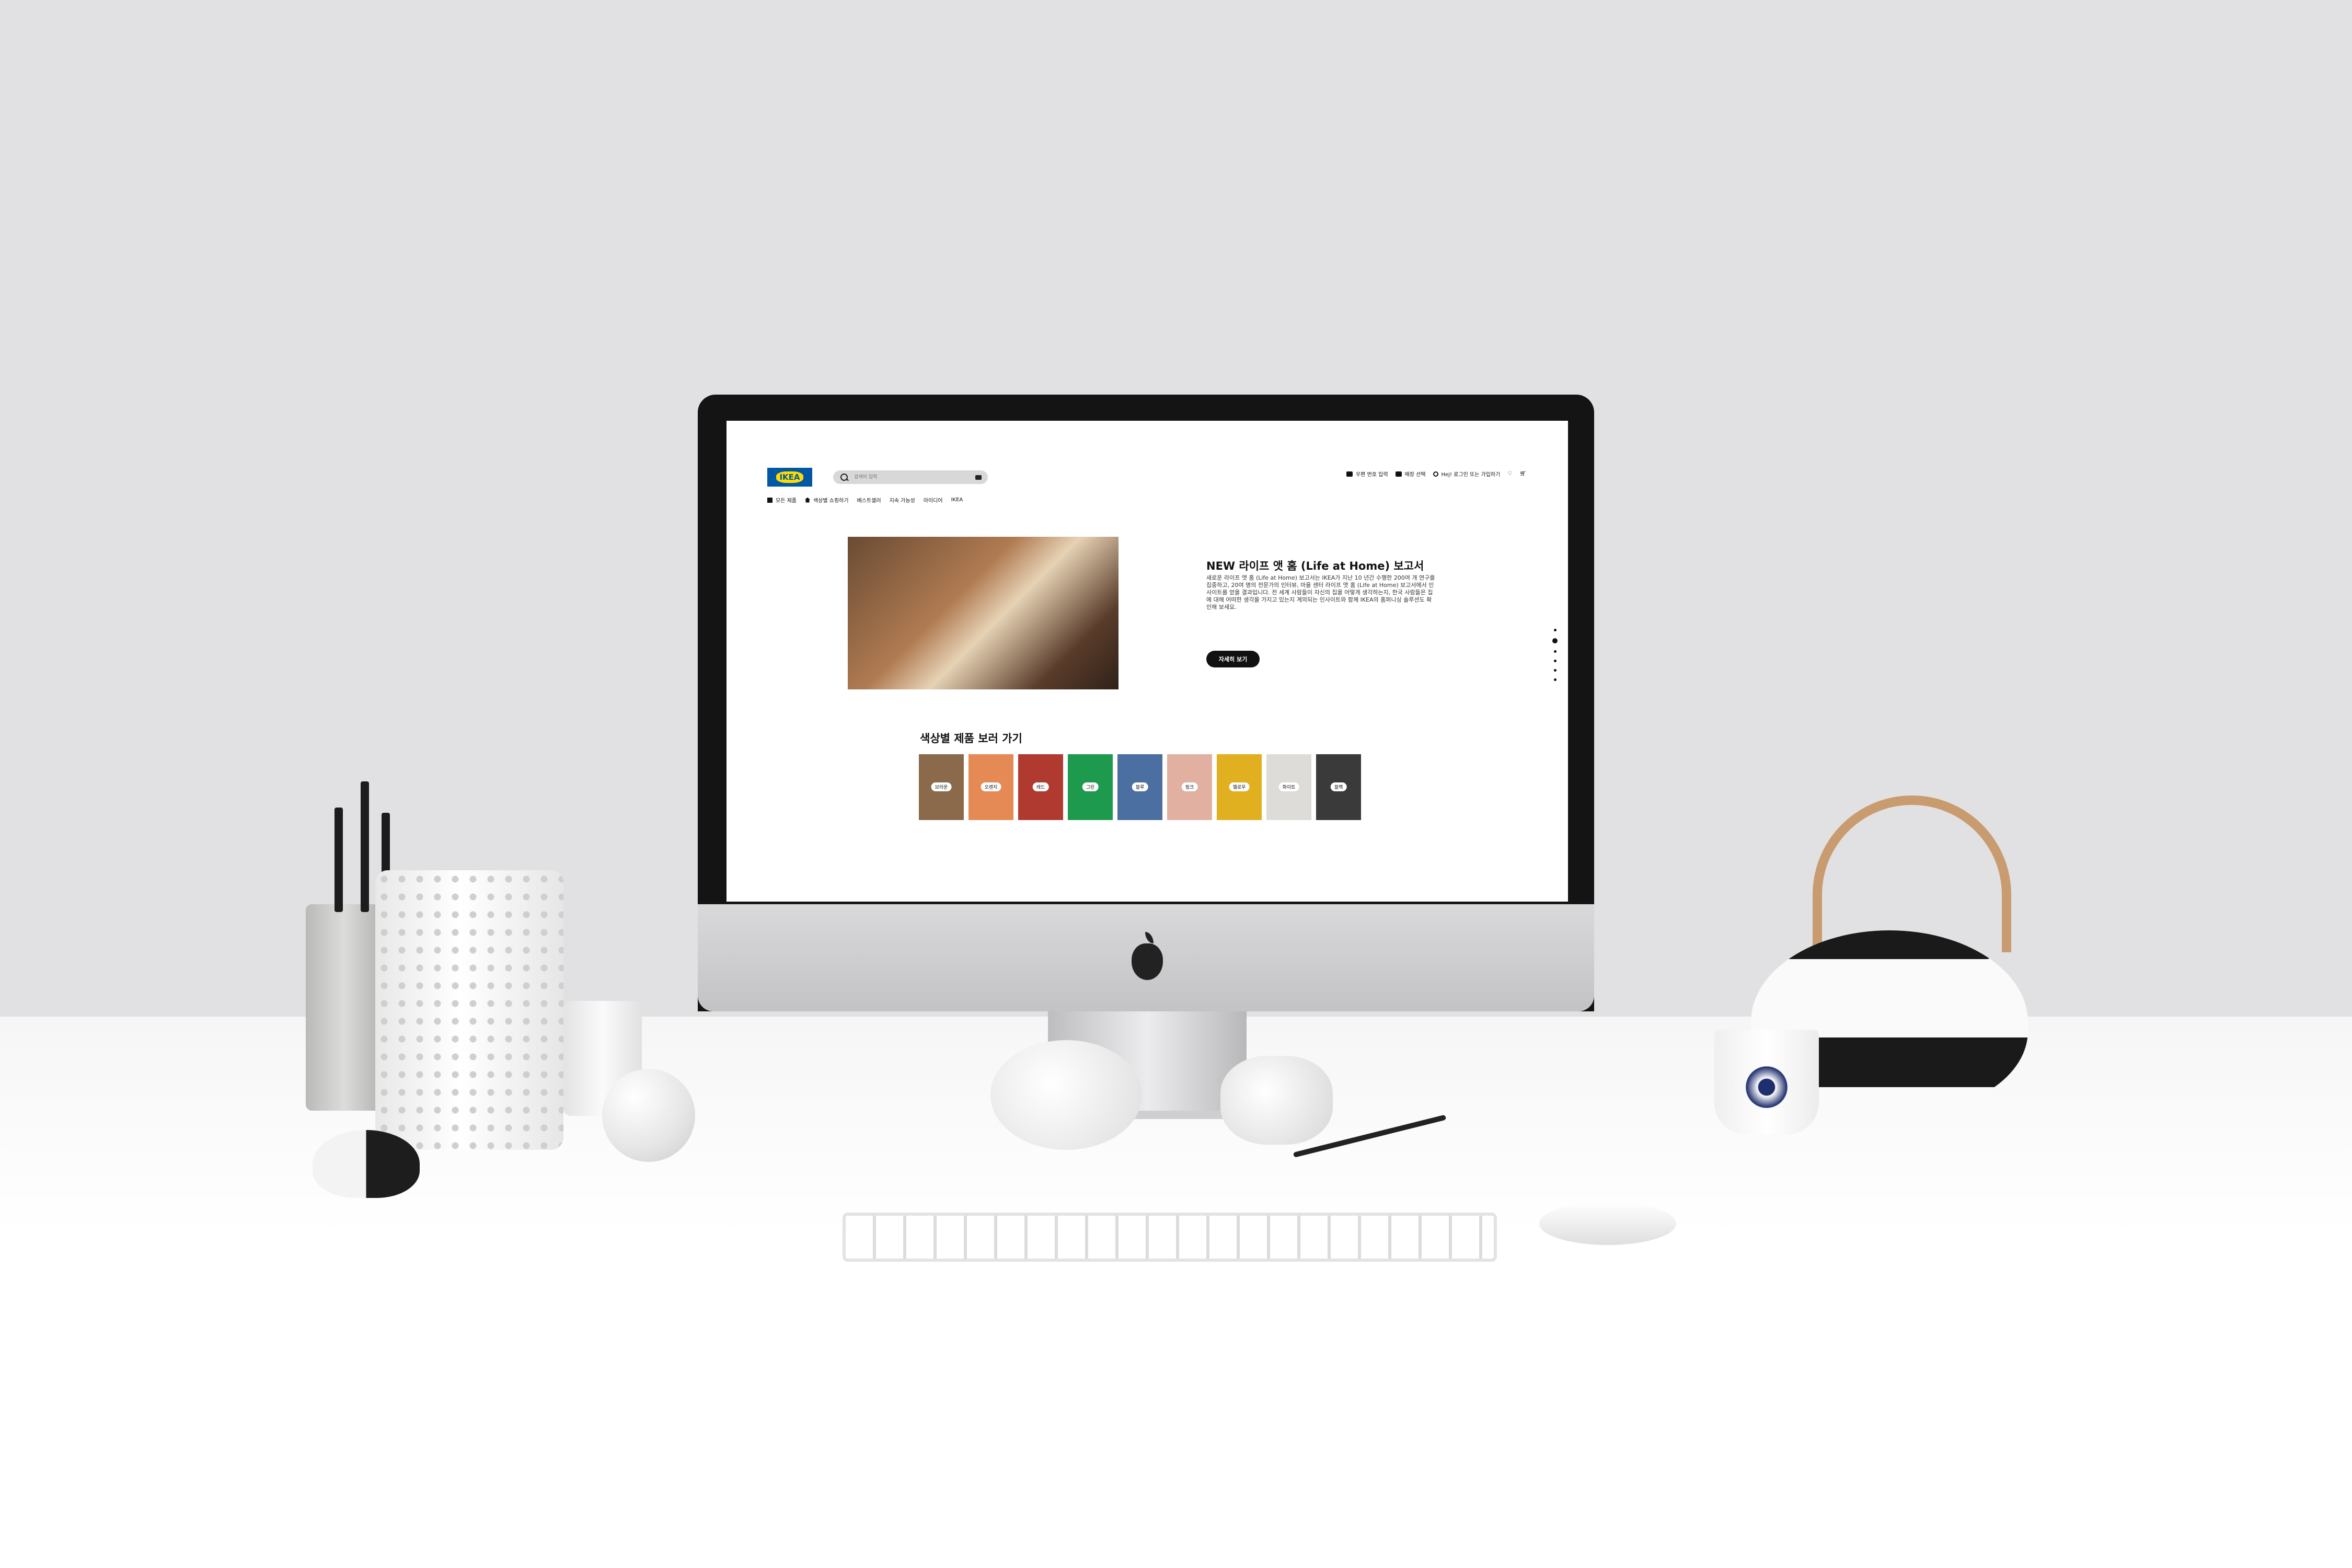 The image size is (2352, 1568). I want to click on keyboard, so click(1170, 1237).